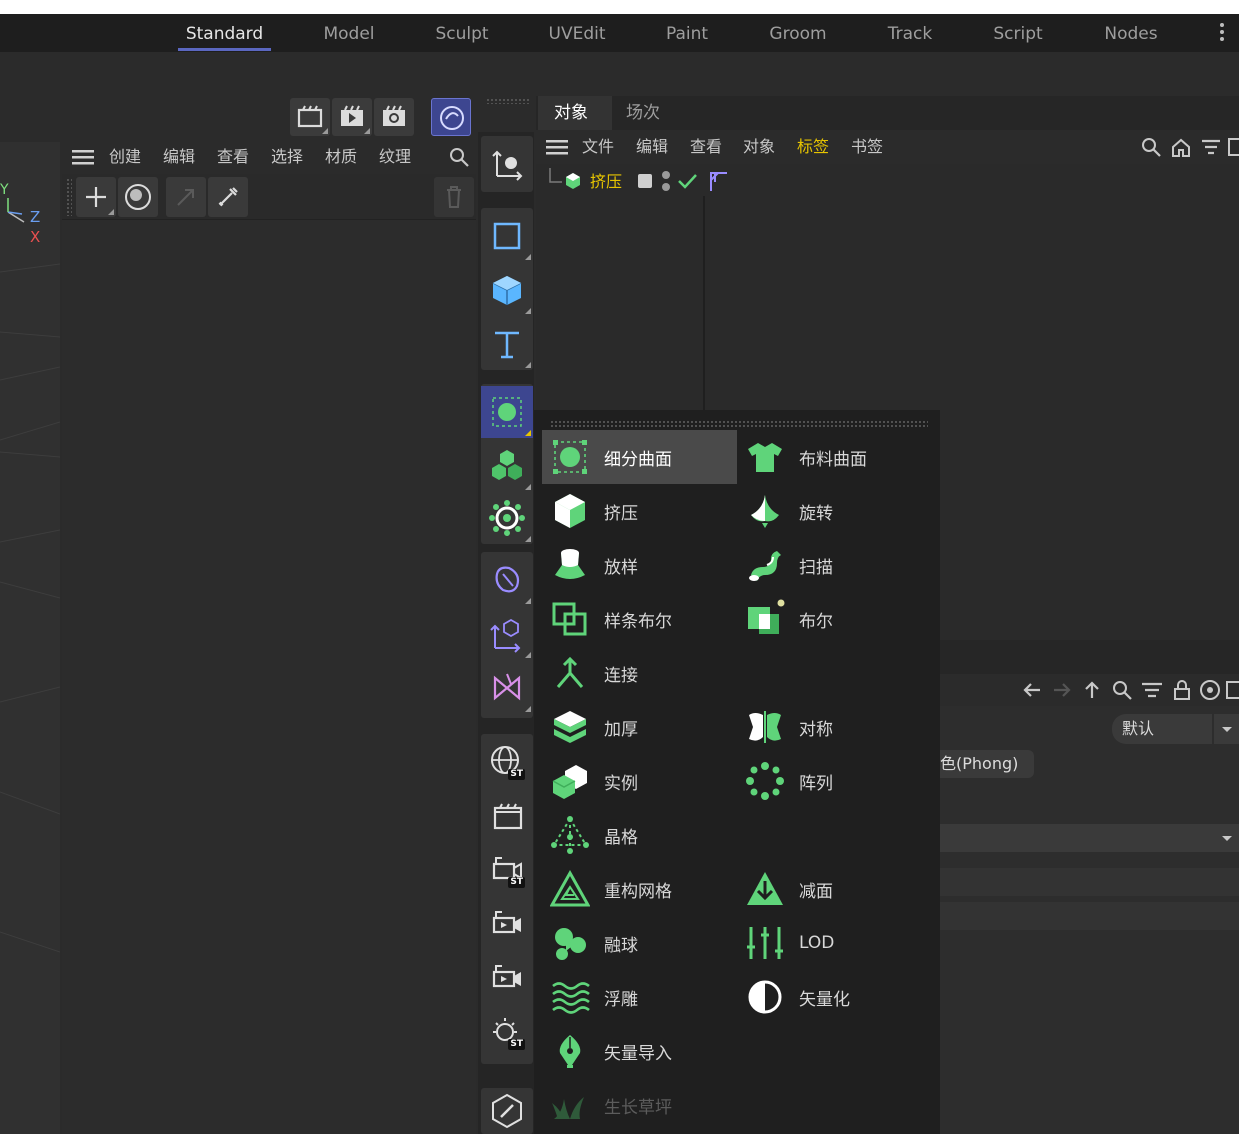 This screenshot has width=1239, height=1134. What do you see at coordinates (639, 619) in the screenshot?
I see `menu-item-spline-boolean: 样条布尔` at bounding box center [639, 619].